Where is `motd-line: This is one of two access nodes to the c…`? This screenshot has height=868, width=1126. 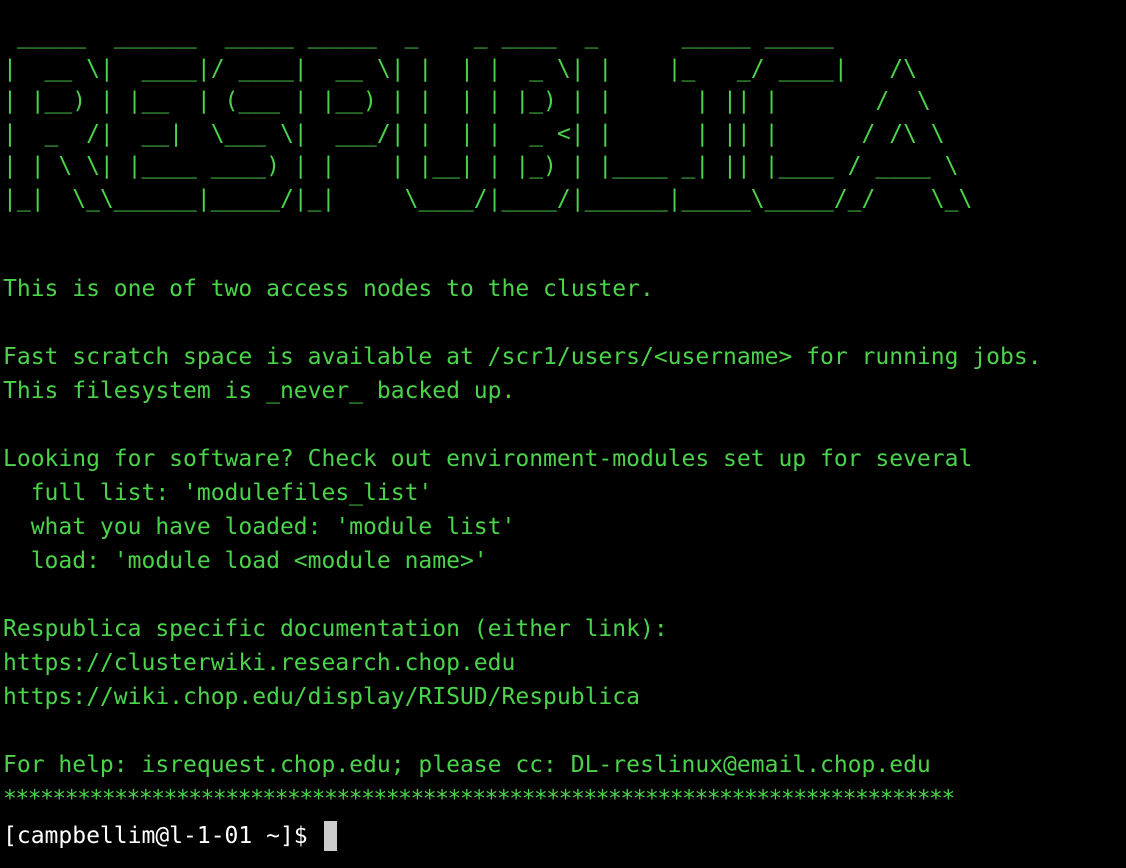 motd-line: This is one of two access nodes to the c… is located at coordinates (328, 289).